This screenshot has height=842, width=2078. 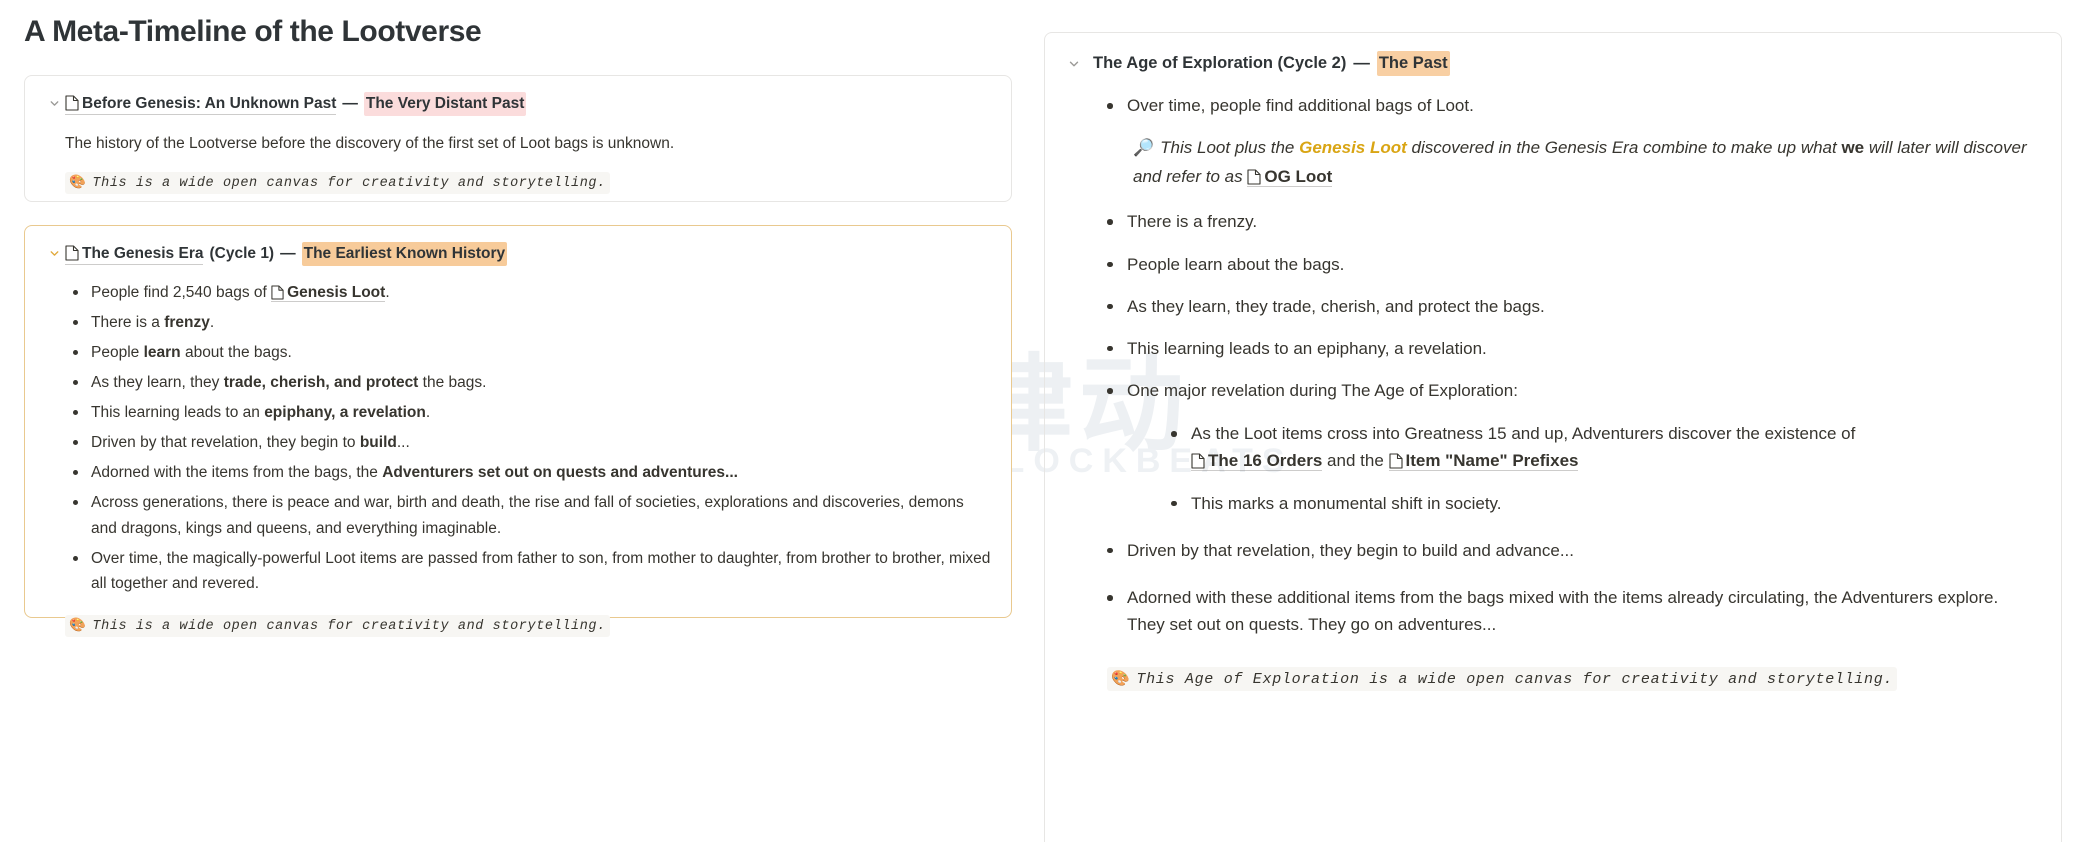 I want to click on bullet-emphasis: learn, so click(x=162, y=352).